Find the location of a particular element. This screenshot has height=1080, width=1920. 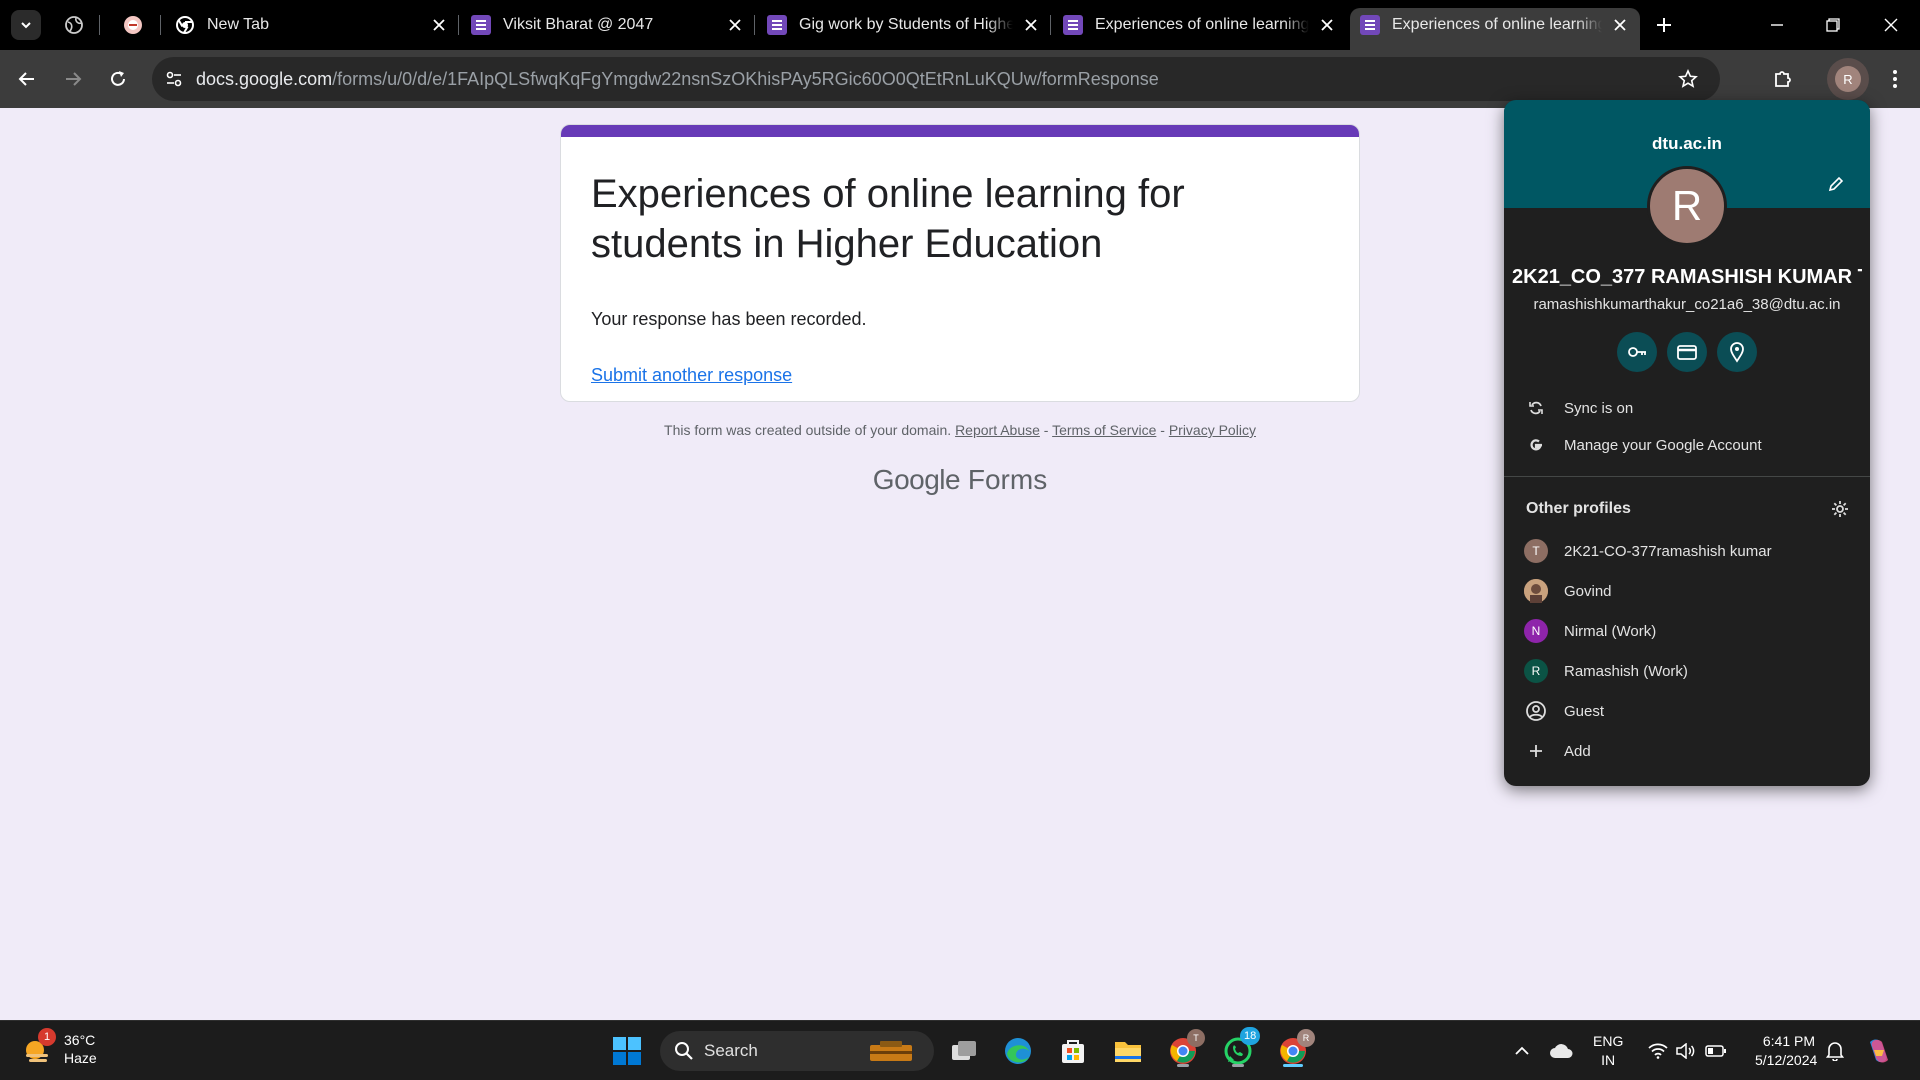

site-favicon-icon is located at coordinates (133, 25).